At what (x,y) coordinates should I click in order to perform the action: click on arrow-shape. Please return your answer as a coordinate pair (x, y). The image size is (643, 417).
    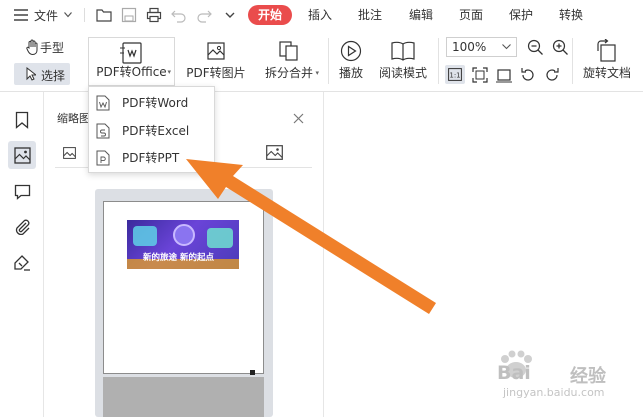
    Looking at the image, I should click on (311, 236).